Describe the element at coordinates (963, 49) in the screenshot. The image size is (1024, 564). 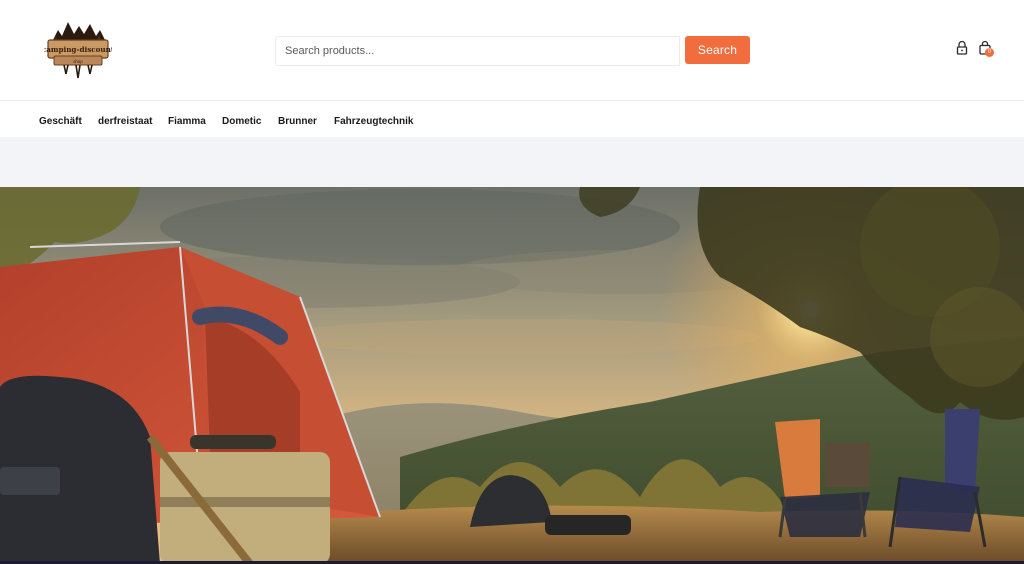
I see `lock-icon` at that location.